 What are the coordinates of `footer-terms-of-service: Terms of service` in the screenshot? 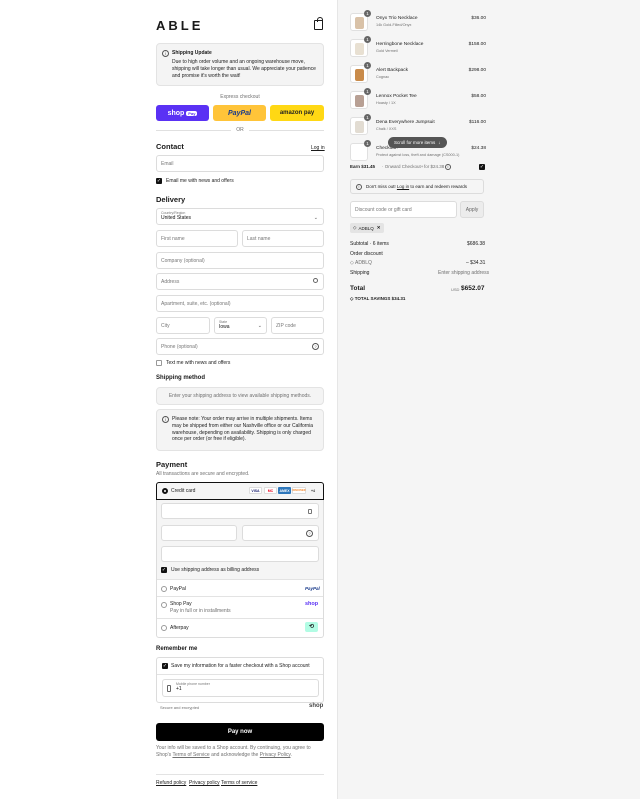 It's located at (239, 783).